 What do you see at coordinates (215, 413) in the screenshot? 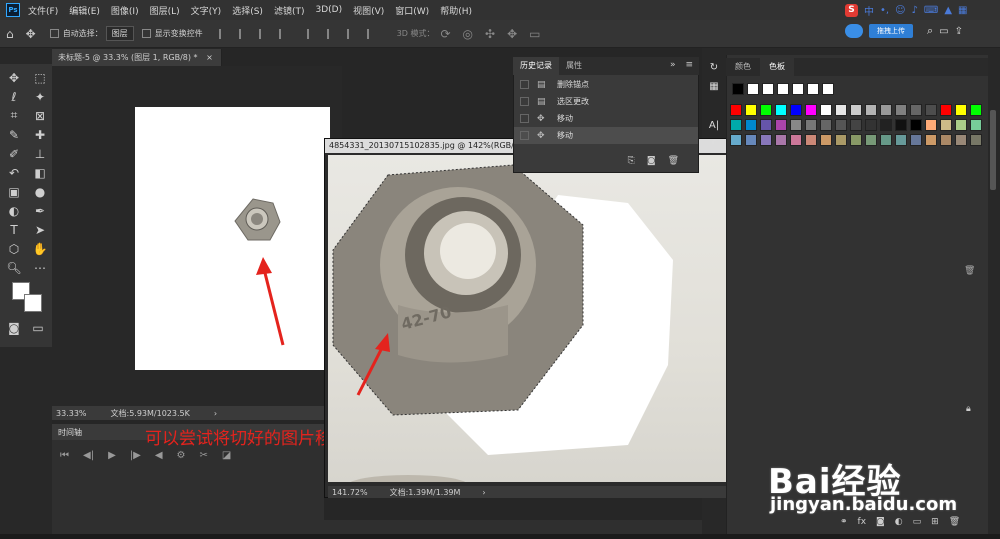
I see `status-expand-icon: ›` at bounding box center [215, 413].